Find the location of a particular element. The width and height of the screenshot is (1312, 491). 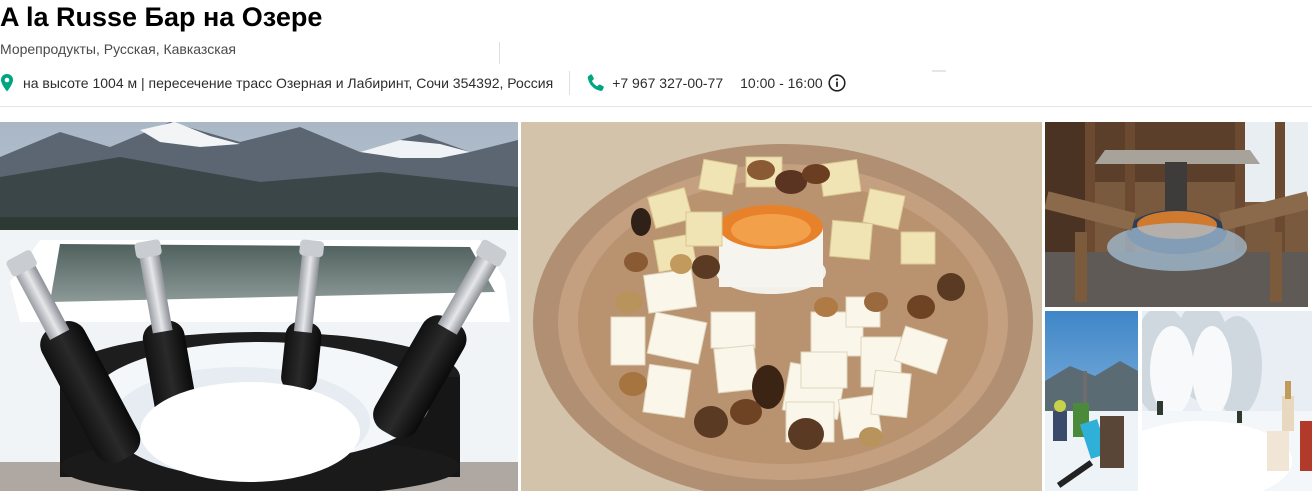

snowboarders-photo is located at coordinates (1091, 401).